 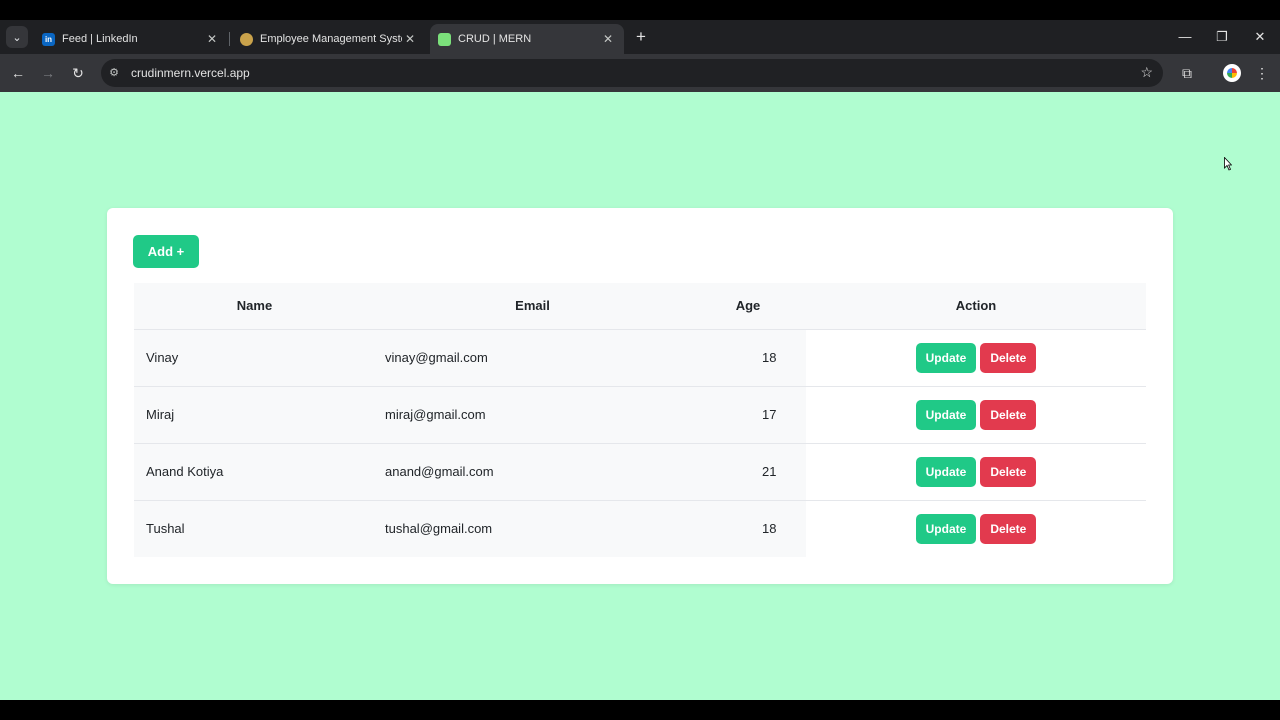 I want to click on header-age: Age, so click(x=748, y=306).